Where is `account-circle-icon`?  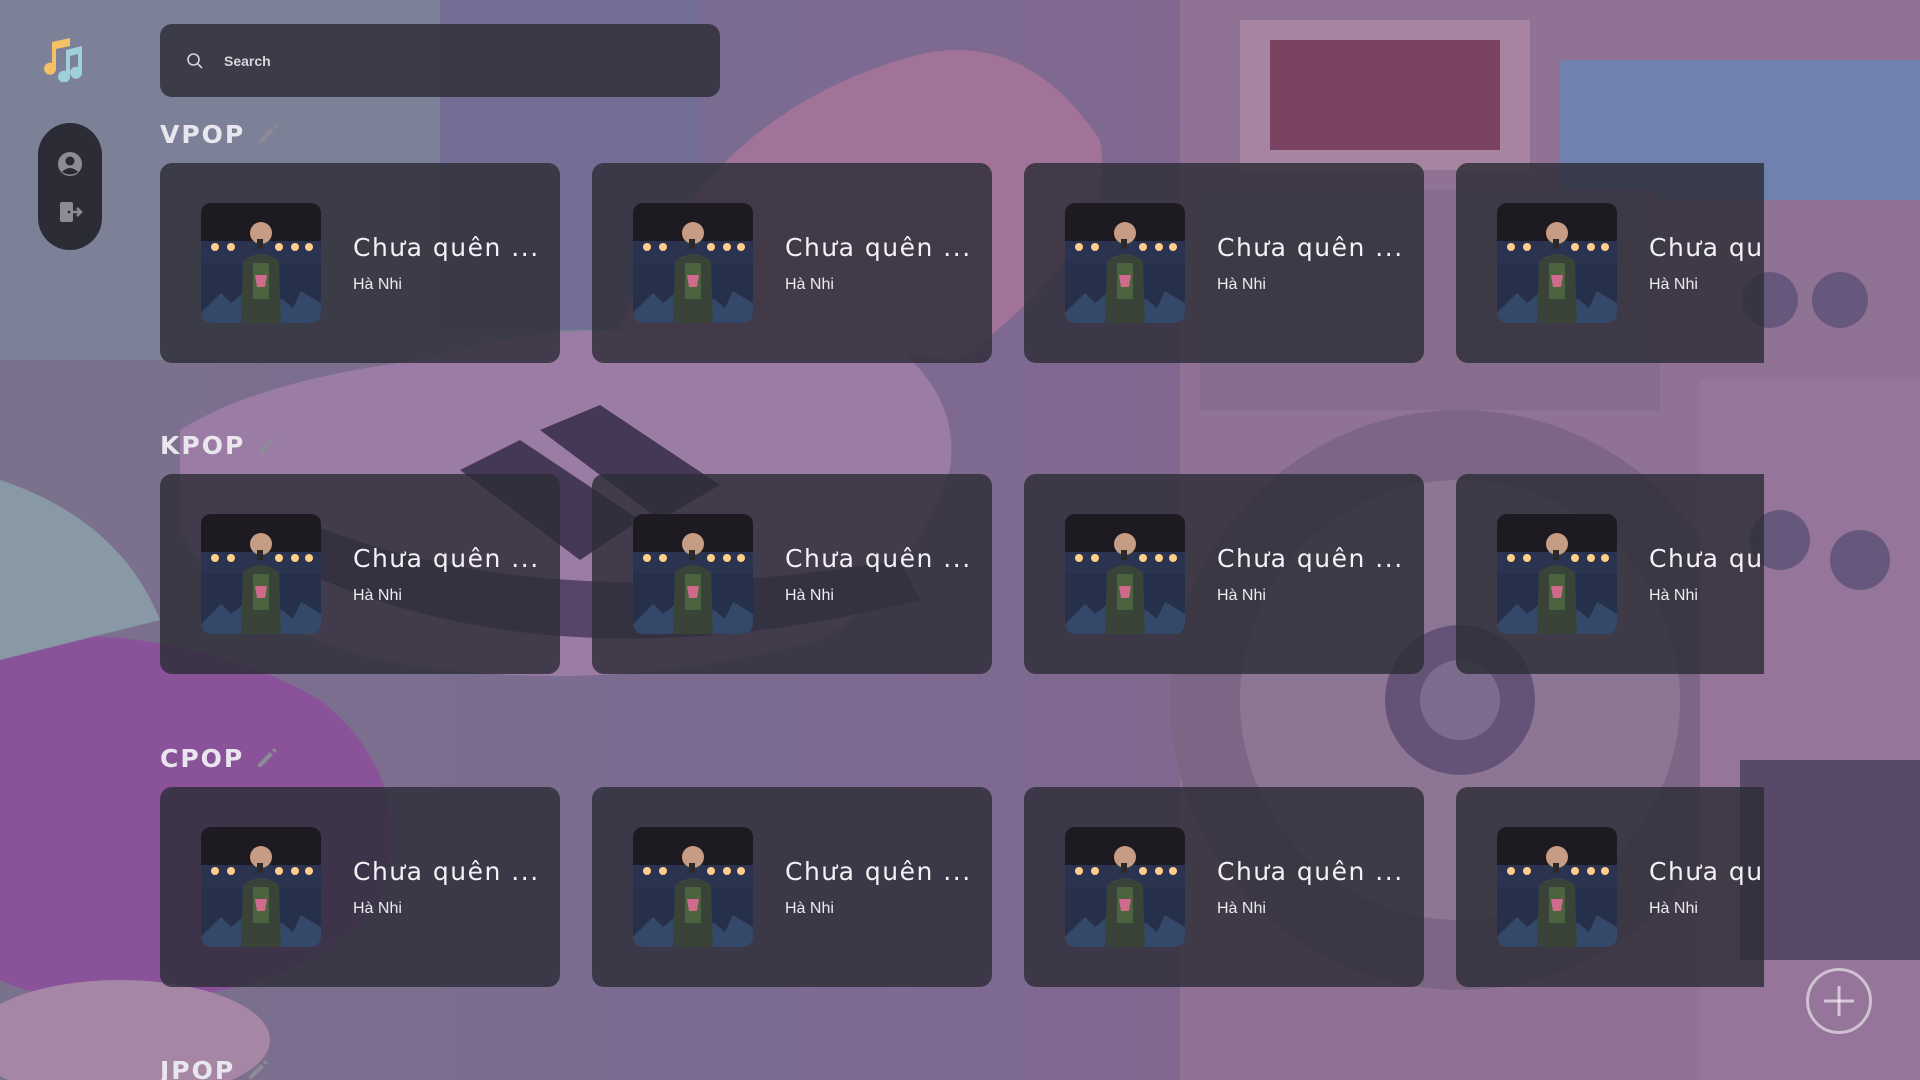
account-circle-icon is located at coordinates (70, 164).